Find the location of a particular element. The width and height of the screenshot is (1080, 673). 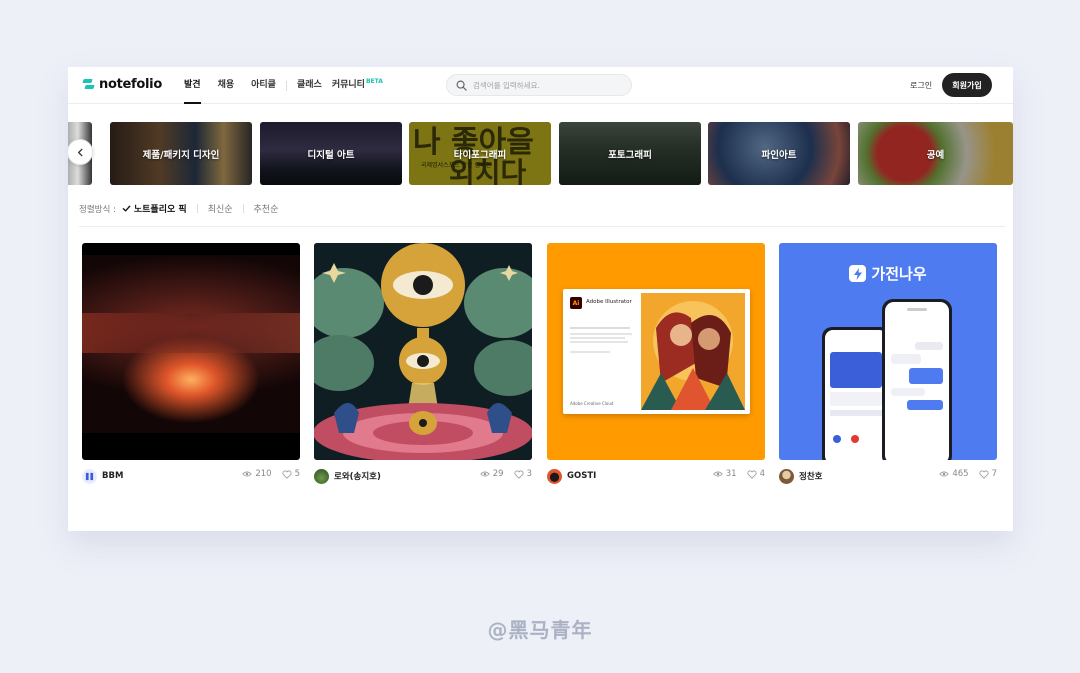

beta-badge: BETA is located at coordinates (374, 81).